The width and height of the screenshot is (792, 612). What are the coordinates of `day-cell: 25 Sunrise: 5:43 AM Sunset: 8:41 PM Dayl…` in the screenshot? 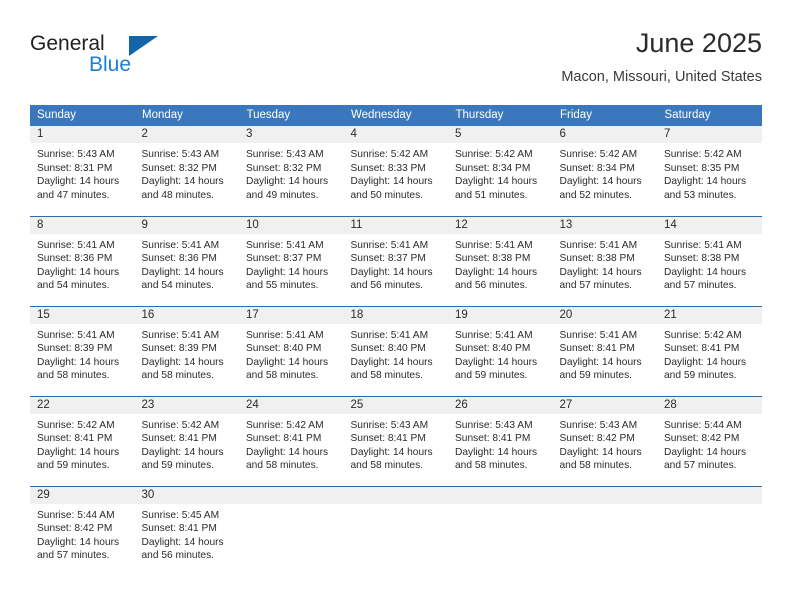 It's located at (395, 440).